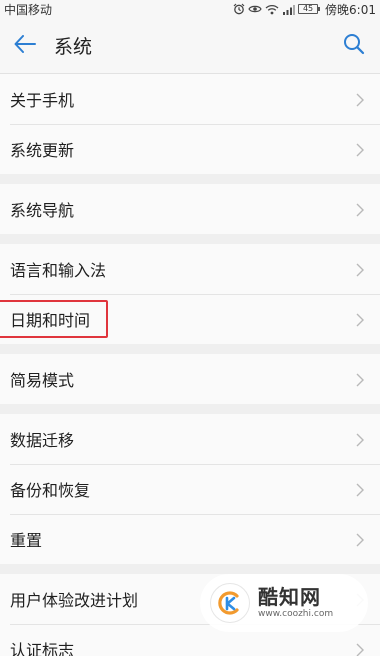  Describe the element at coordinates (350, 9) in the screenshot. I see `clock: 傍晚6:01` at that location.